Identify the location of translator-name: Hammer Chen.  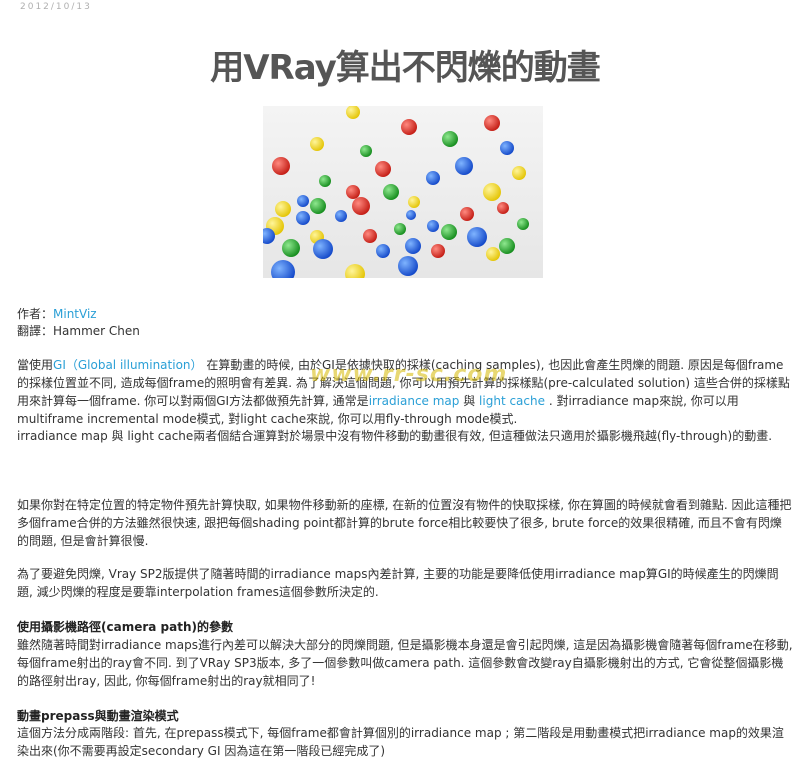
(96, 331).